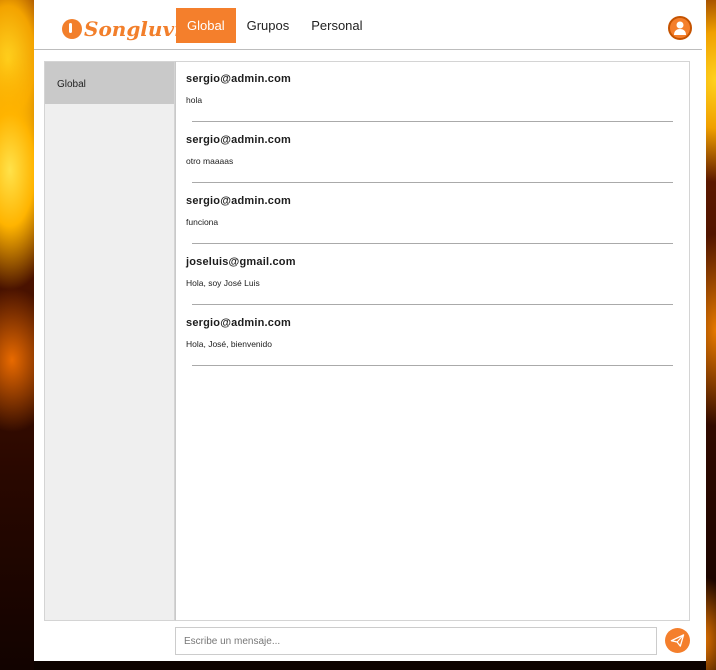 The image size is (716, 670). I want to click on chat-message: sergio@admin.com otro maaaas, so click(432, 153).